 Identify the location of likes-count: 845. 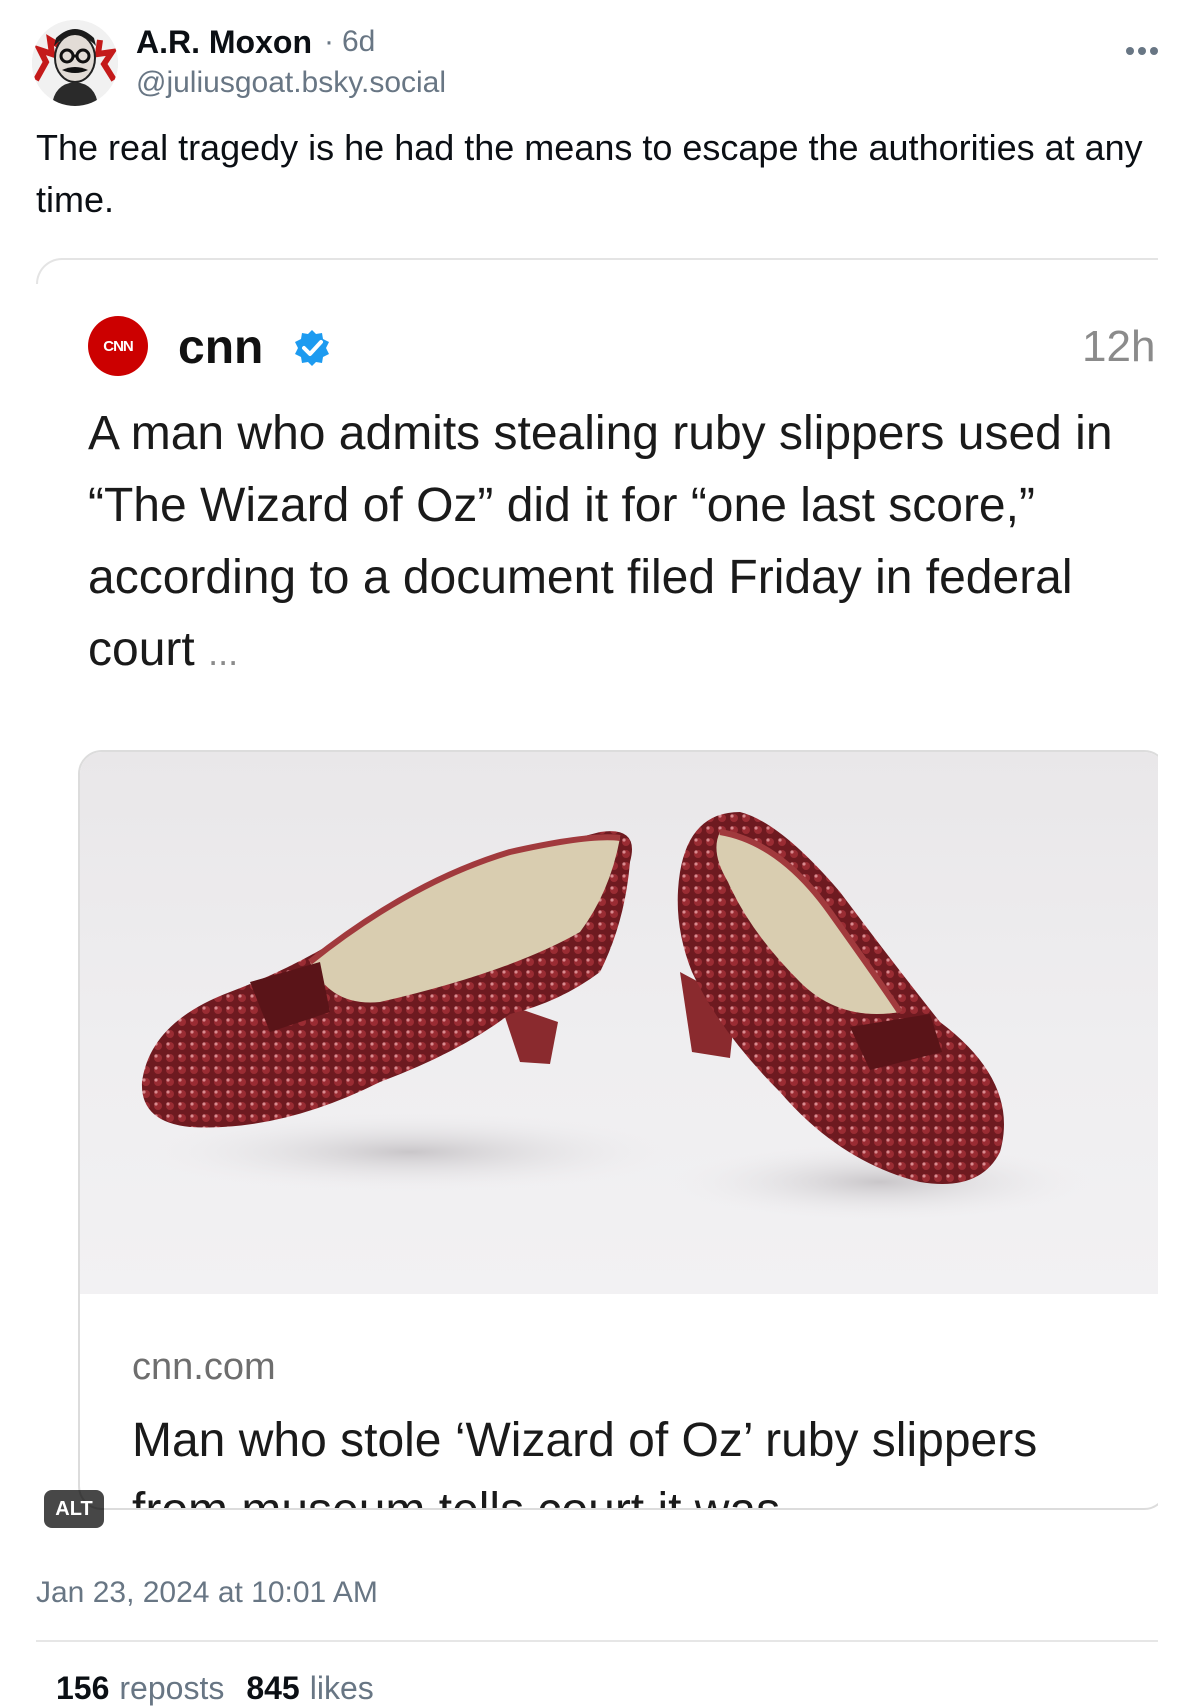
(272, 1688).